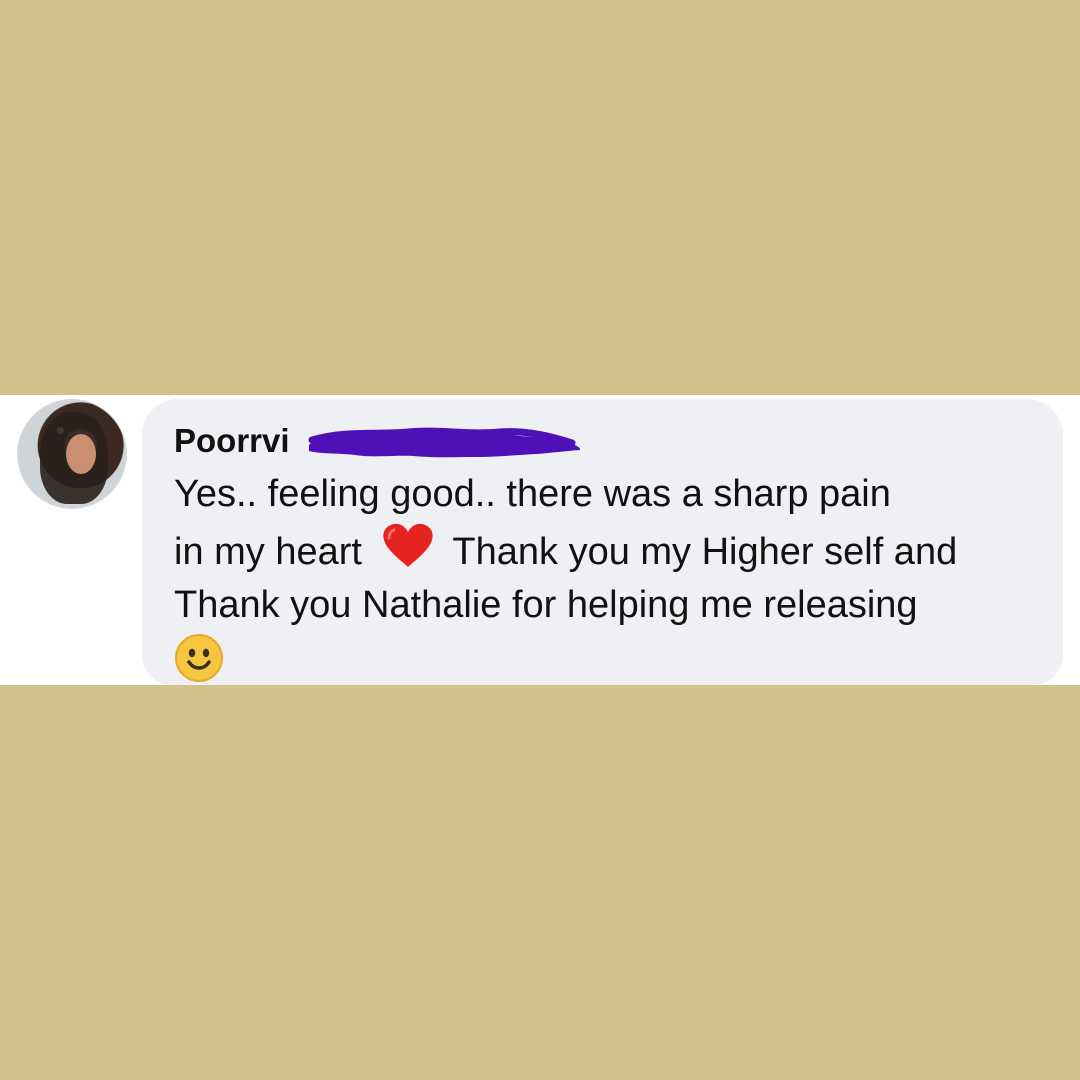 The width and height of the screenshot is (1080, 1080). I want to click on comment-author: Poorrvi, so click(232, 441).